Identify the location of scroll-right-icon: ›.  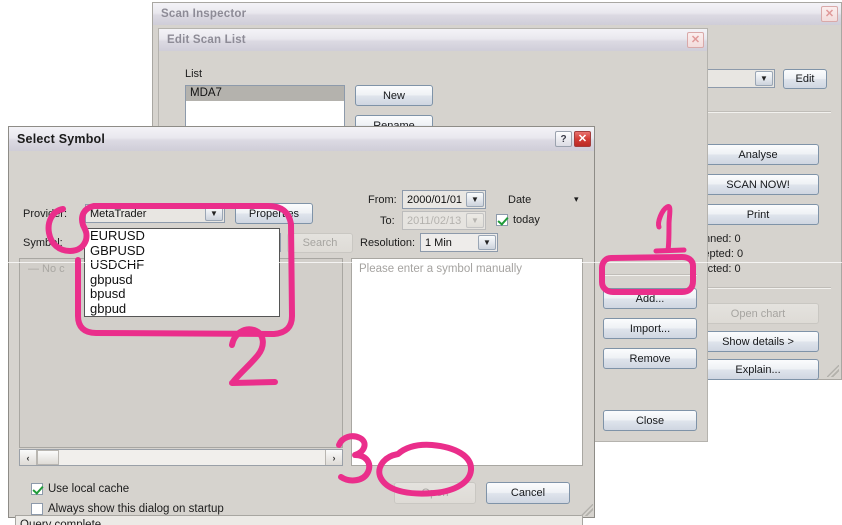
(333, 457).